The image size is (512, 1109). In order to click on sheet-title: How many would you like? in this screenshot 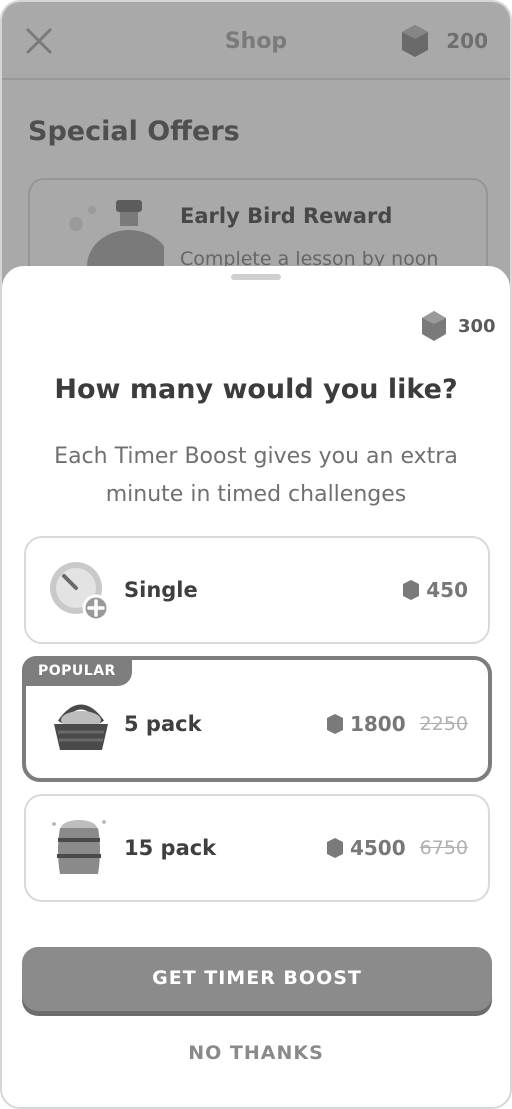, I will do `click(256, 389)`.